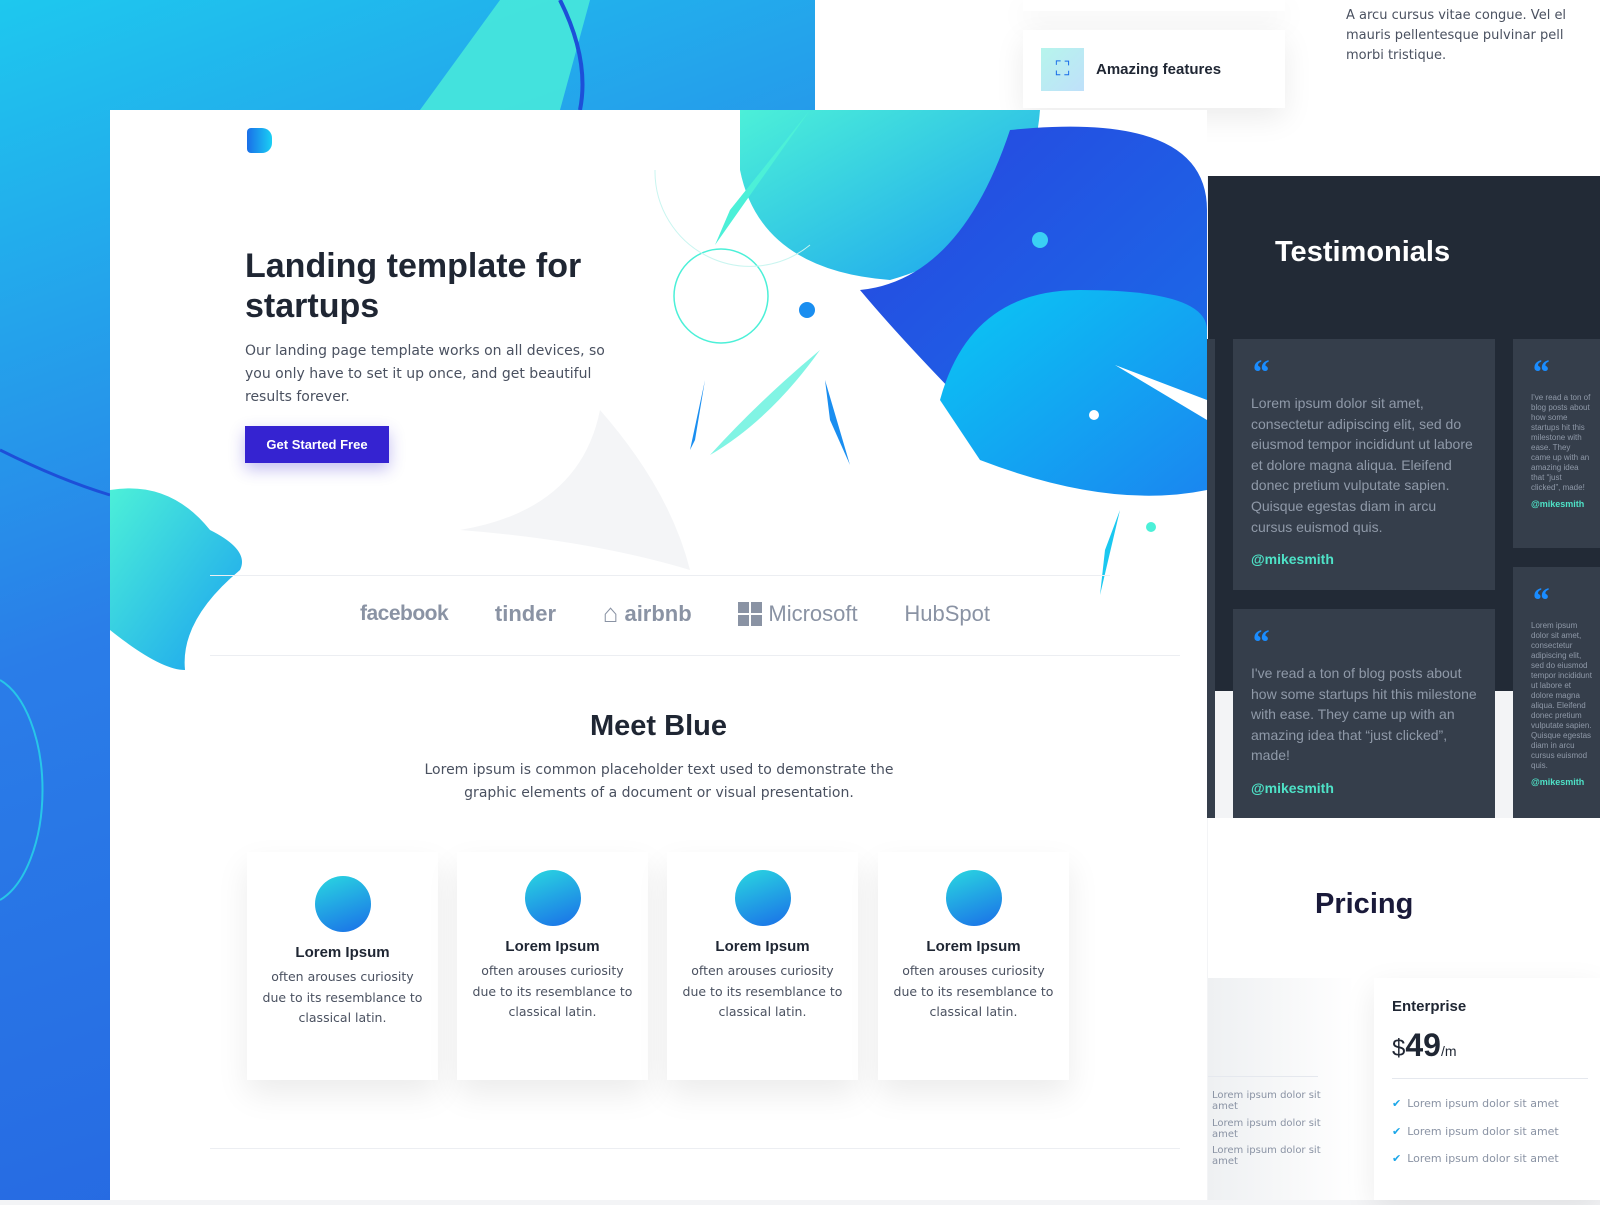 The height and width of the screenshot is (1205, 1600). I want to click on price-amount: 49, so click(1423, 1045).